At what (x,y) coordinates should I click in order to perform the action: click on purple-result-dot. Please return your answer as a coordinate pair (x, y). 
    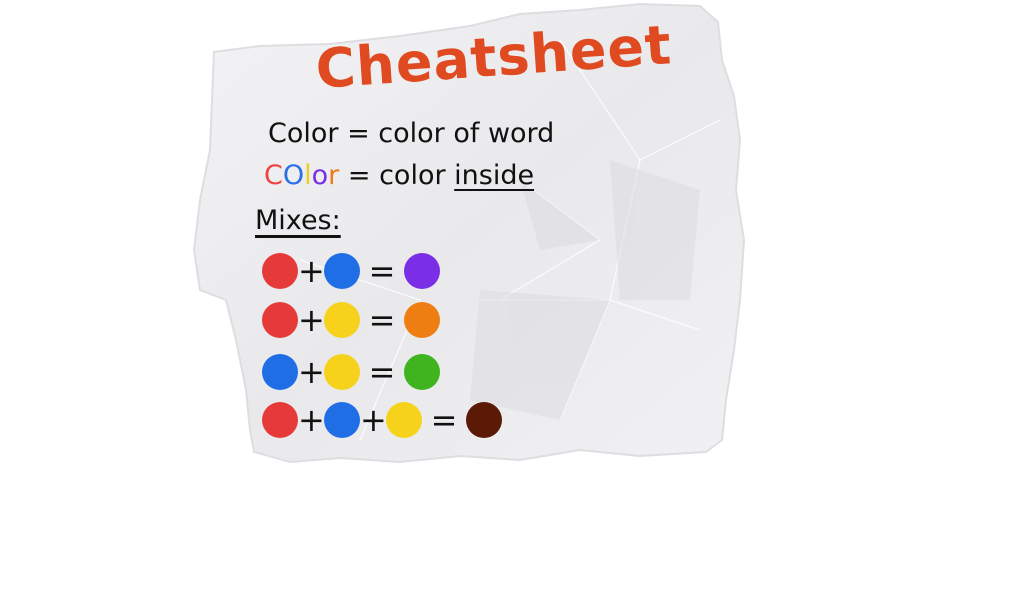
    Looking at the image, I should click on (422, 271).